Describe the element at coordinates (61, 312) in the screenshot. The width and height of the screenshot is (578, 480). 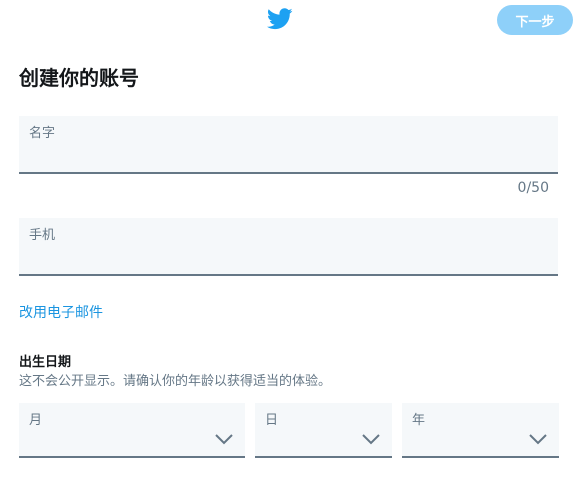
I see `use-email-link: 改用电子邮件` at that location.